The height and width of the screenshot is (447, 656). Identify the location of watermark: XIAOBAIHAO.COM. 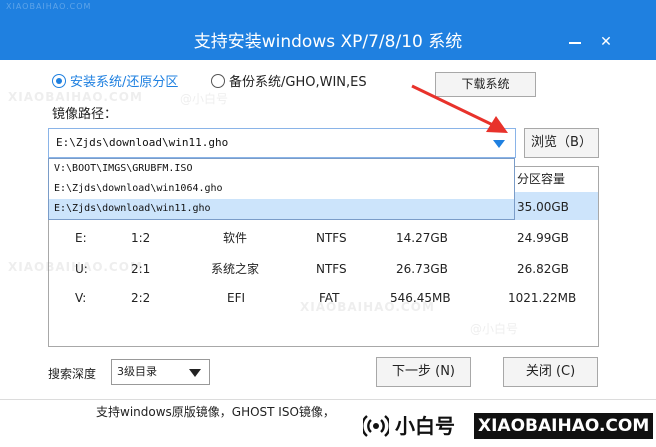
(49, 6).